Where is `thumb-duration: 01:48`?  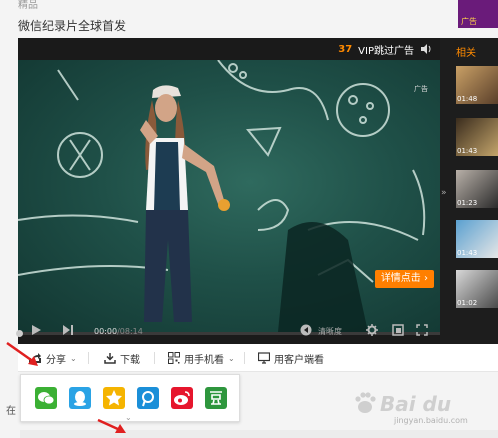 thumb-duration: 01:48 is located at coordinates (467, 99).